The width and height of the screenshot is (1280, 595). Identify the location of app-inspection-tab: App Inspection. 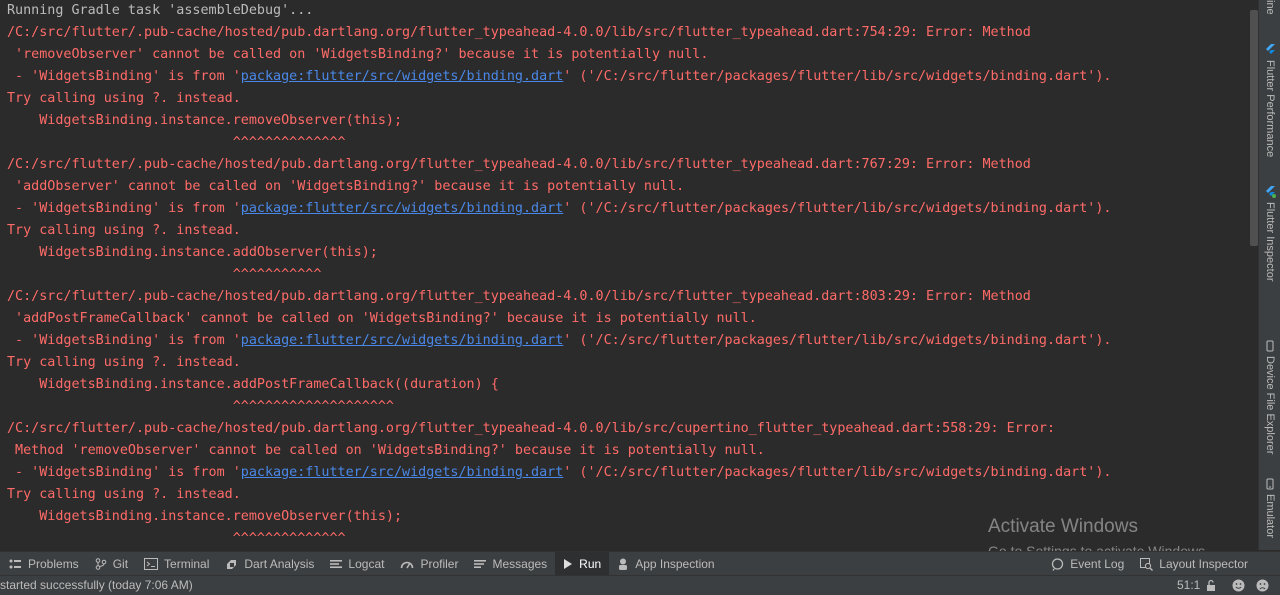
(665, 564).